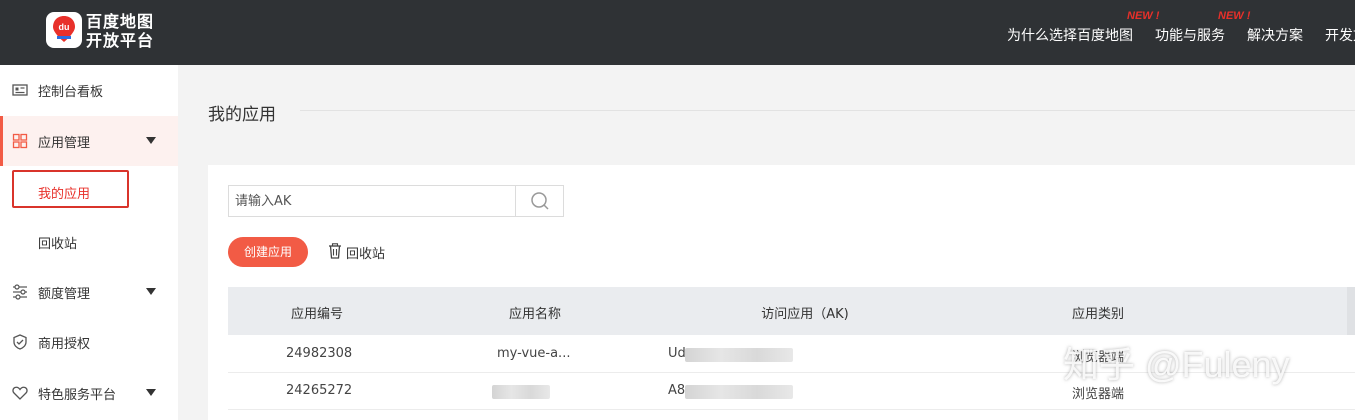 The width and height of the screenshot is (1355, 420). I want to click on annotation-highlight-box, so click(70, 189).